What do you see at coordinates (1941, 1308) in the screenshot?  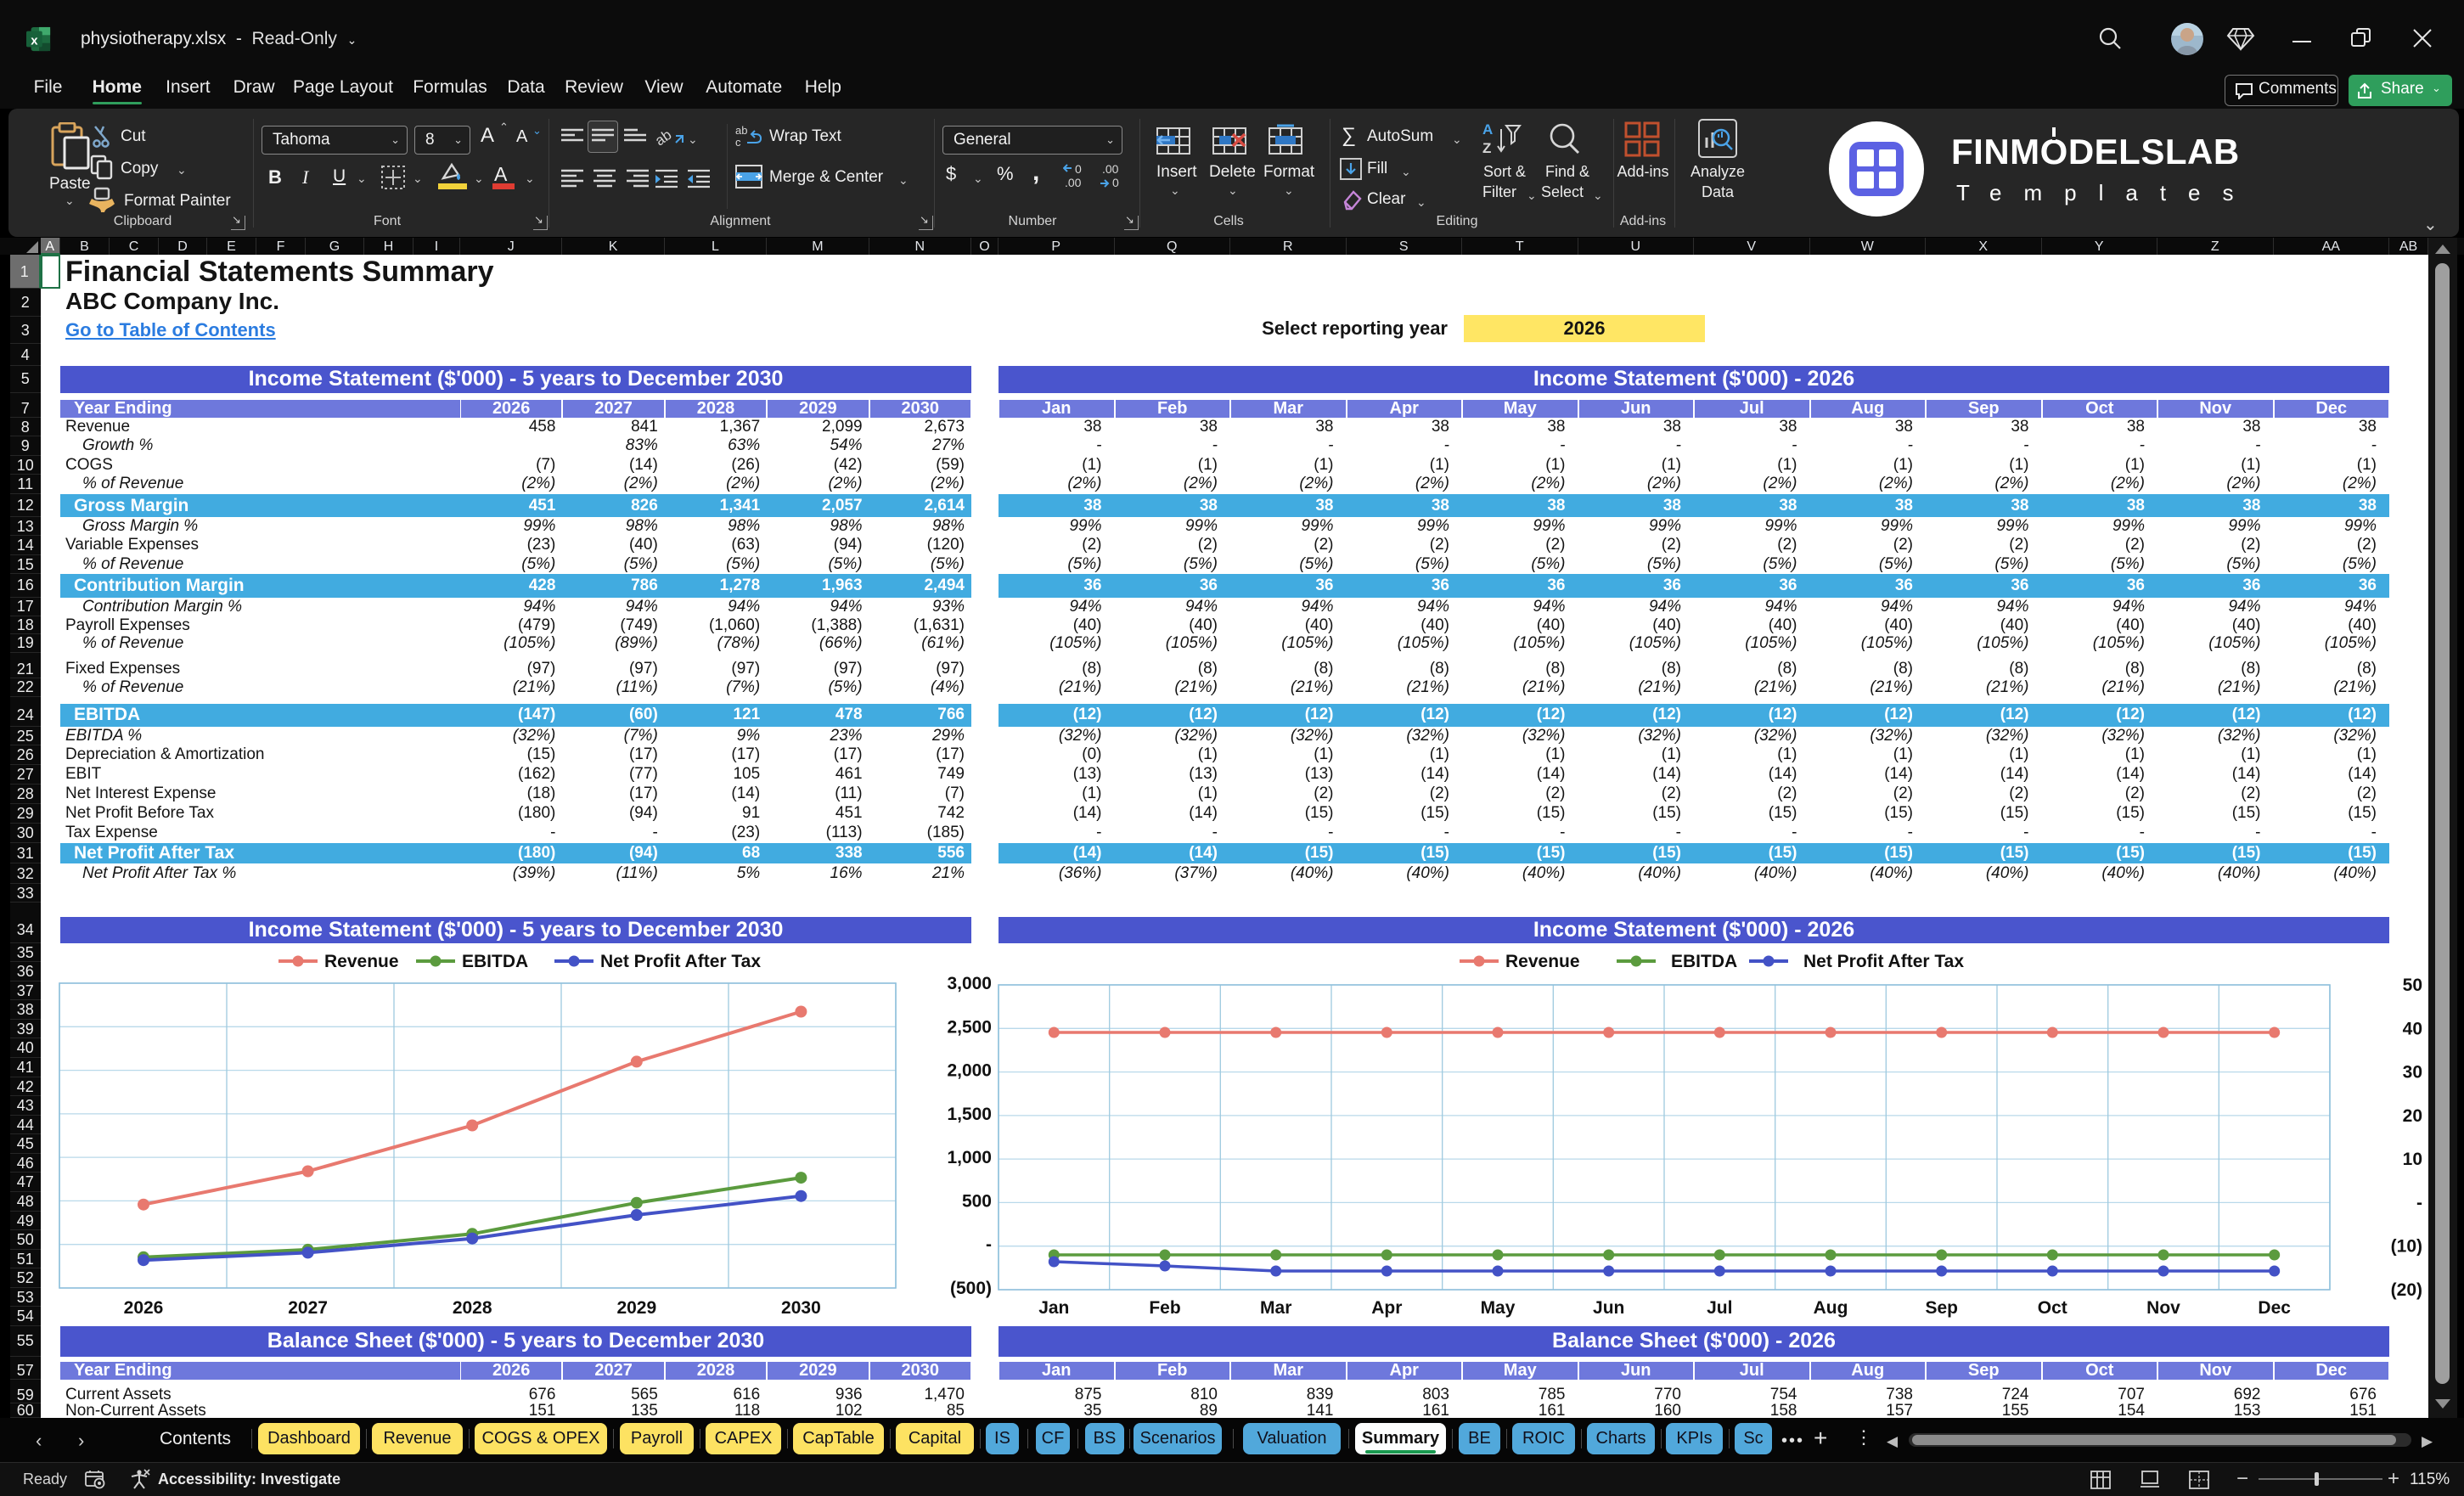 I see `svg-text: Sep` at bounding box center [1941, 1308].